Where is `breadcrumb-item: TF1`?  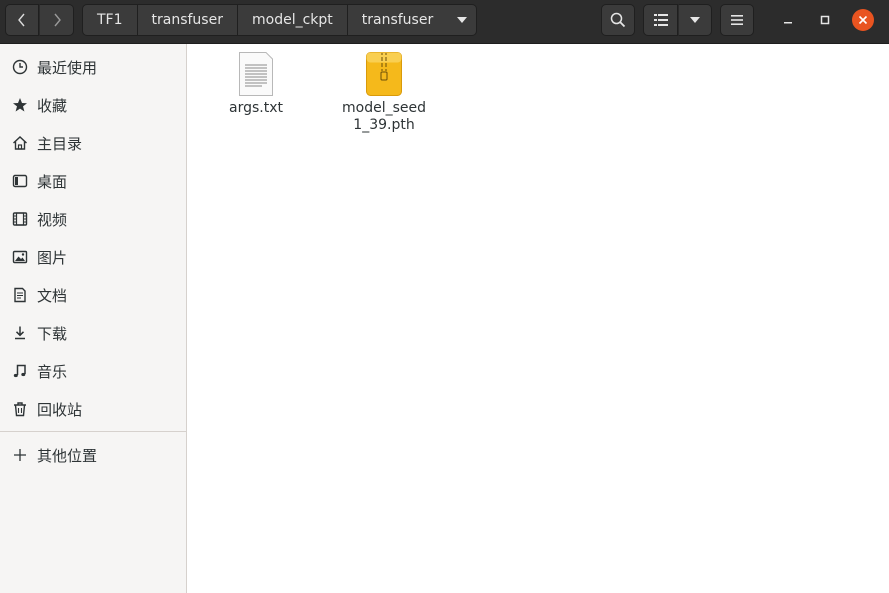
breadcrumb-item: TF1 is located at coordinates (110, 20).